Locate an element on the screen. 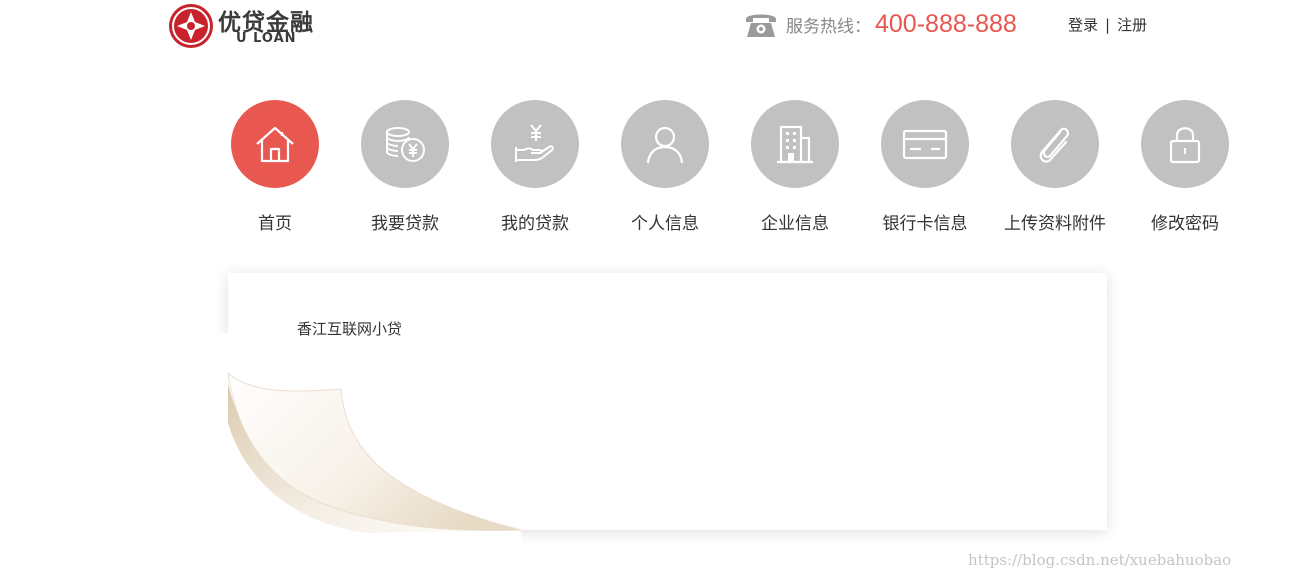 The width and height of the screenshot is (1309, 580). auth-links: 登录 | 注册 is located at coordinates (1107, 24).